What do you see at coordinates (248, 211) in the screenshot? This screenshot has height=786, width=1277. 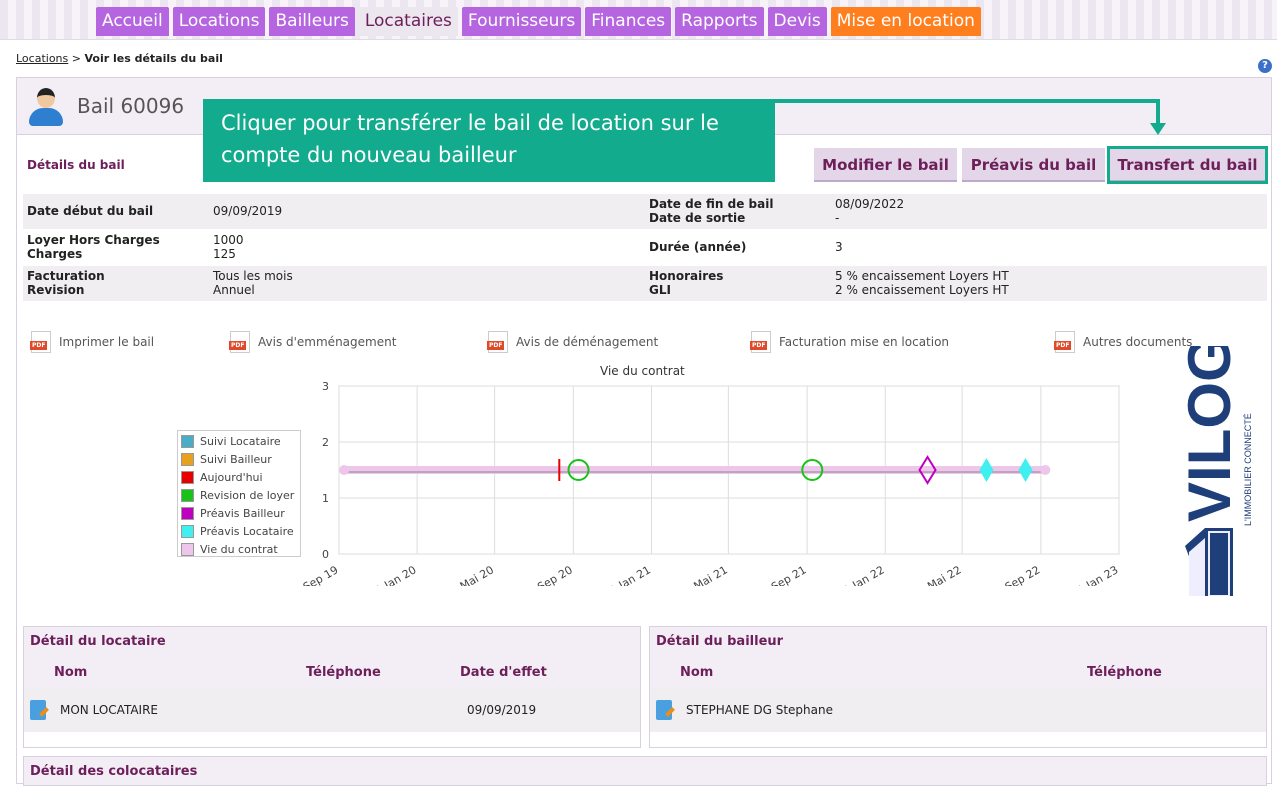 I see `date-debut-value: 09/09/2019` at bounding box center [248, 211].